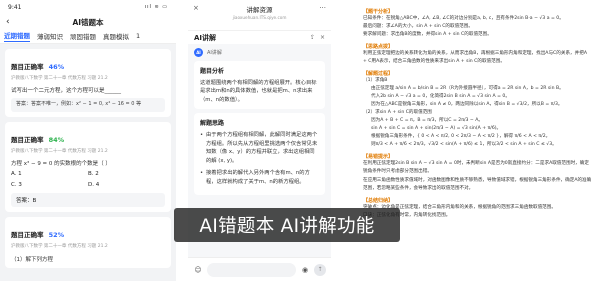 The width and height of the screenshot is (600, 281). I want to click on bot-row: AI AI讲解, so click(259, 52).